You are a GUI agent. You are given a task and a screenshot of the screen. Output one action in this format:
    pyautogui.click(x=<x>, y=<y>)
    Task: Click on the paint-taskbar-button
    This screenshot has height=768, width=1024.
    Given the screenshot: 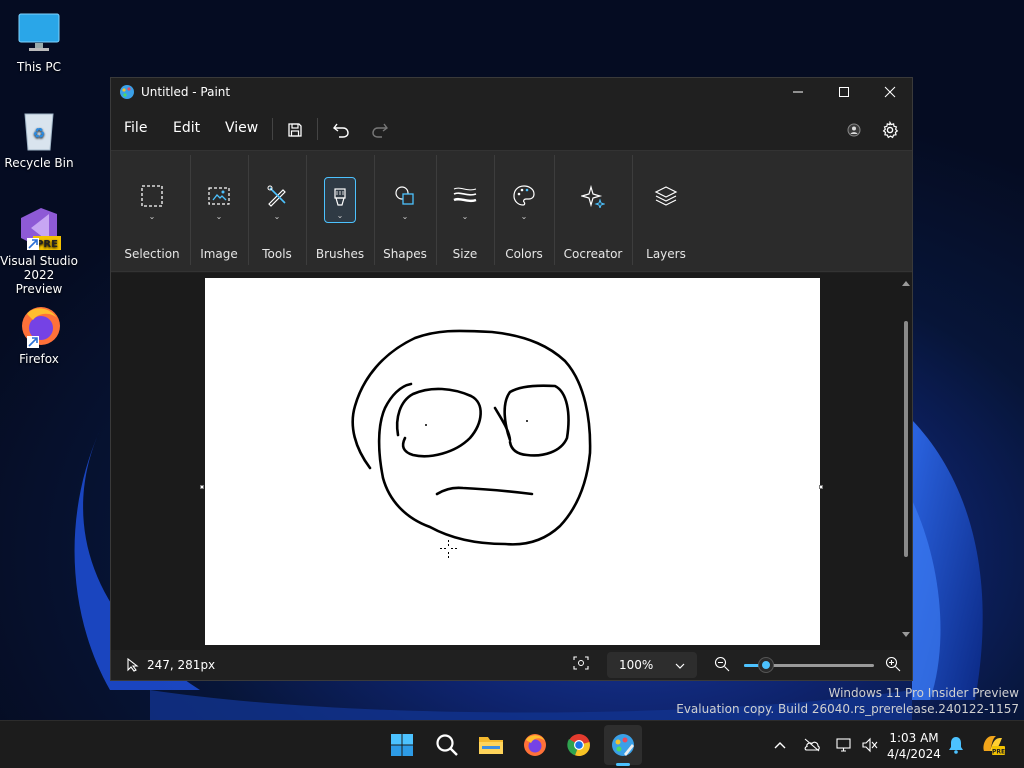 What is the action you would take?
    pyautogui.click(x=623, y=745)
    